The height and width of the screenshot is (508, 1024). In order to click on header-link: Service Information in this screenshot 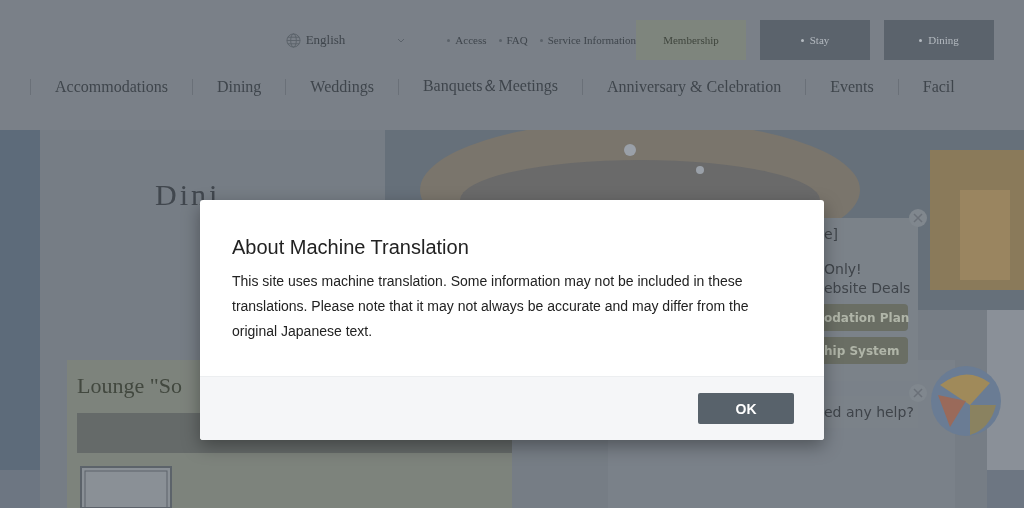, I will do `click(591, 40)`.